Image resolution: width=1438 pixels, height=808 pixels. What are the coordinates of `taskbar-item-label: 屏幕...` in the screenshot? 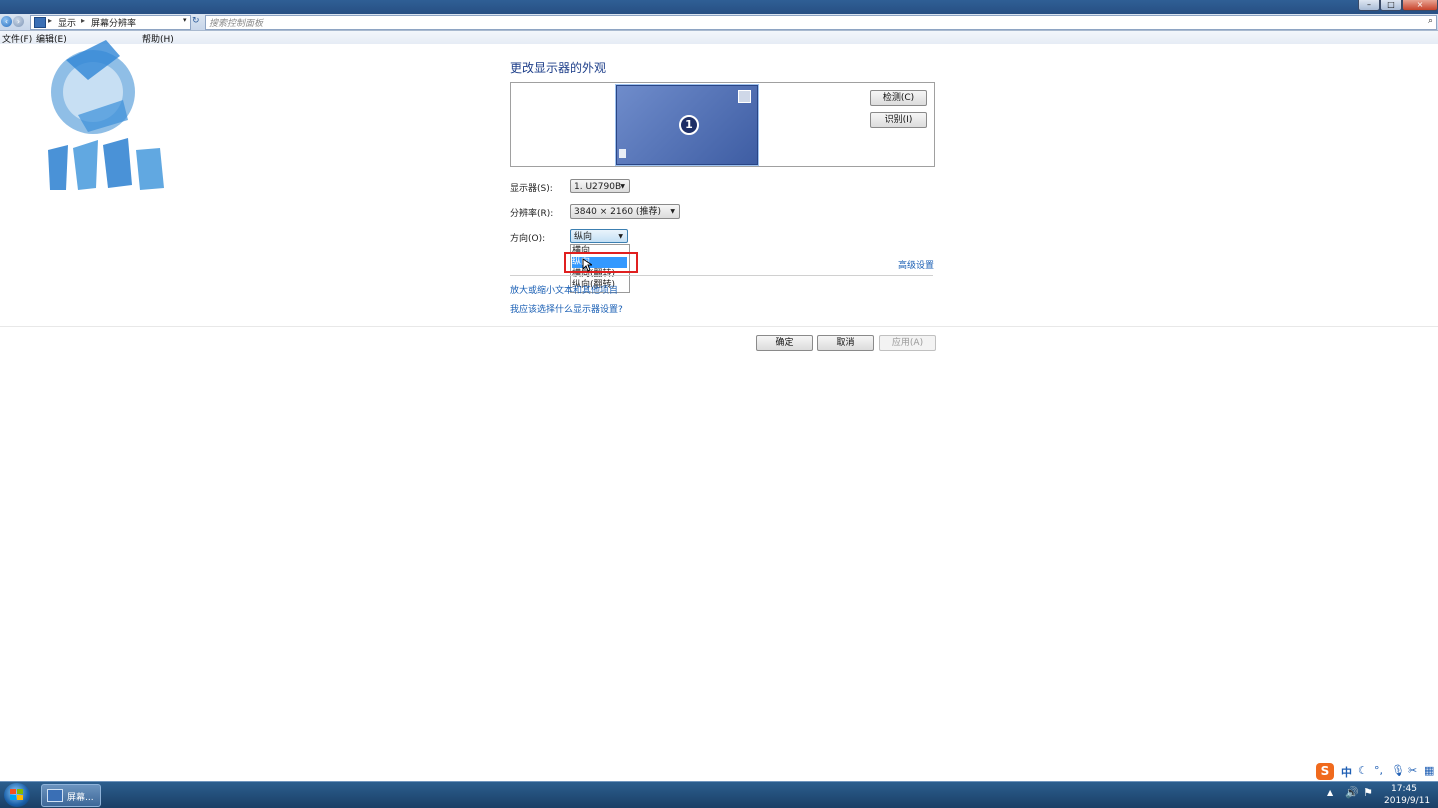 It's located at (80, 798).